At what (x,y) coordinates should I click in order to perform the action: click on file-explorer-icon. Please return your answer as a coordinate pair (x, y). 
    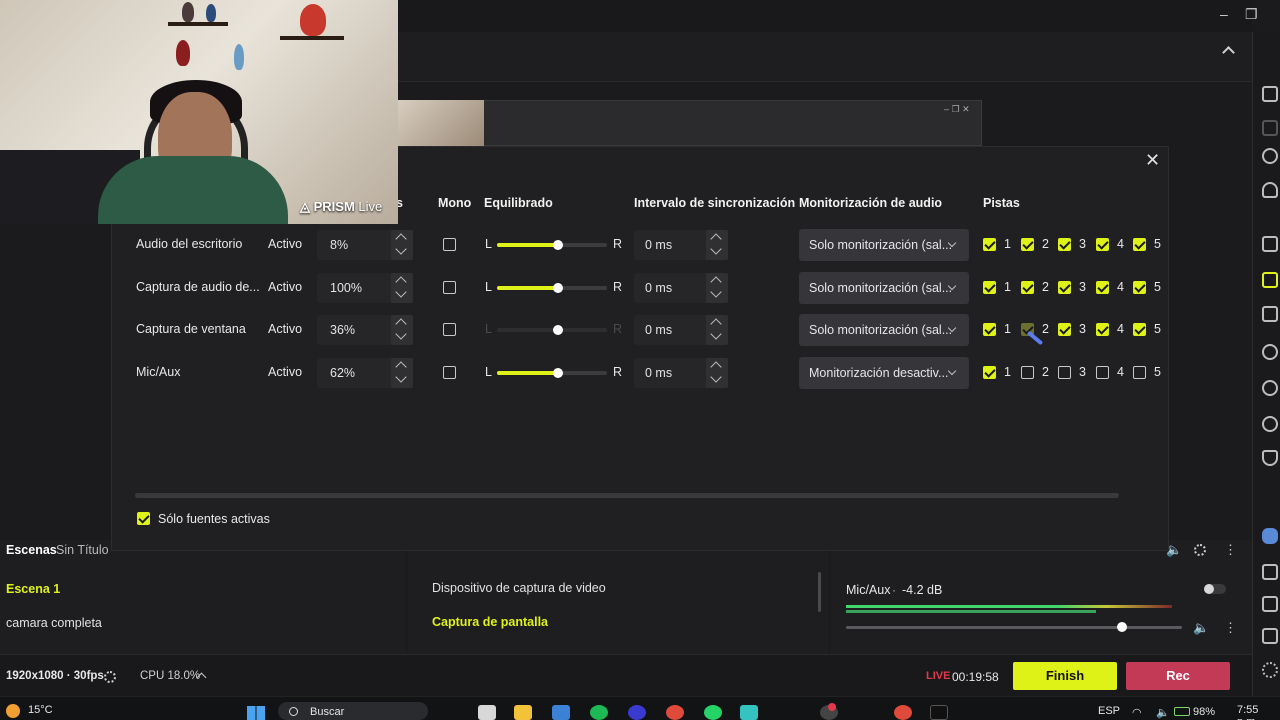
    Looking at the image, I should click on (523, 712).